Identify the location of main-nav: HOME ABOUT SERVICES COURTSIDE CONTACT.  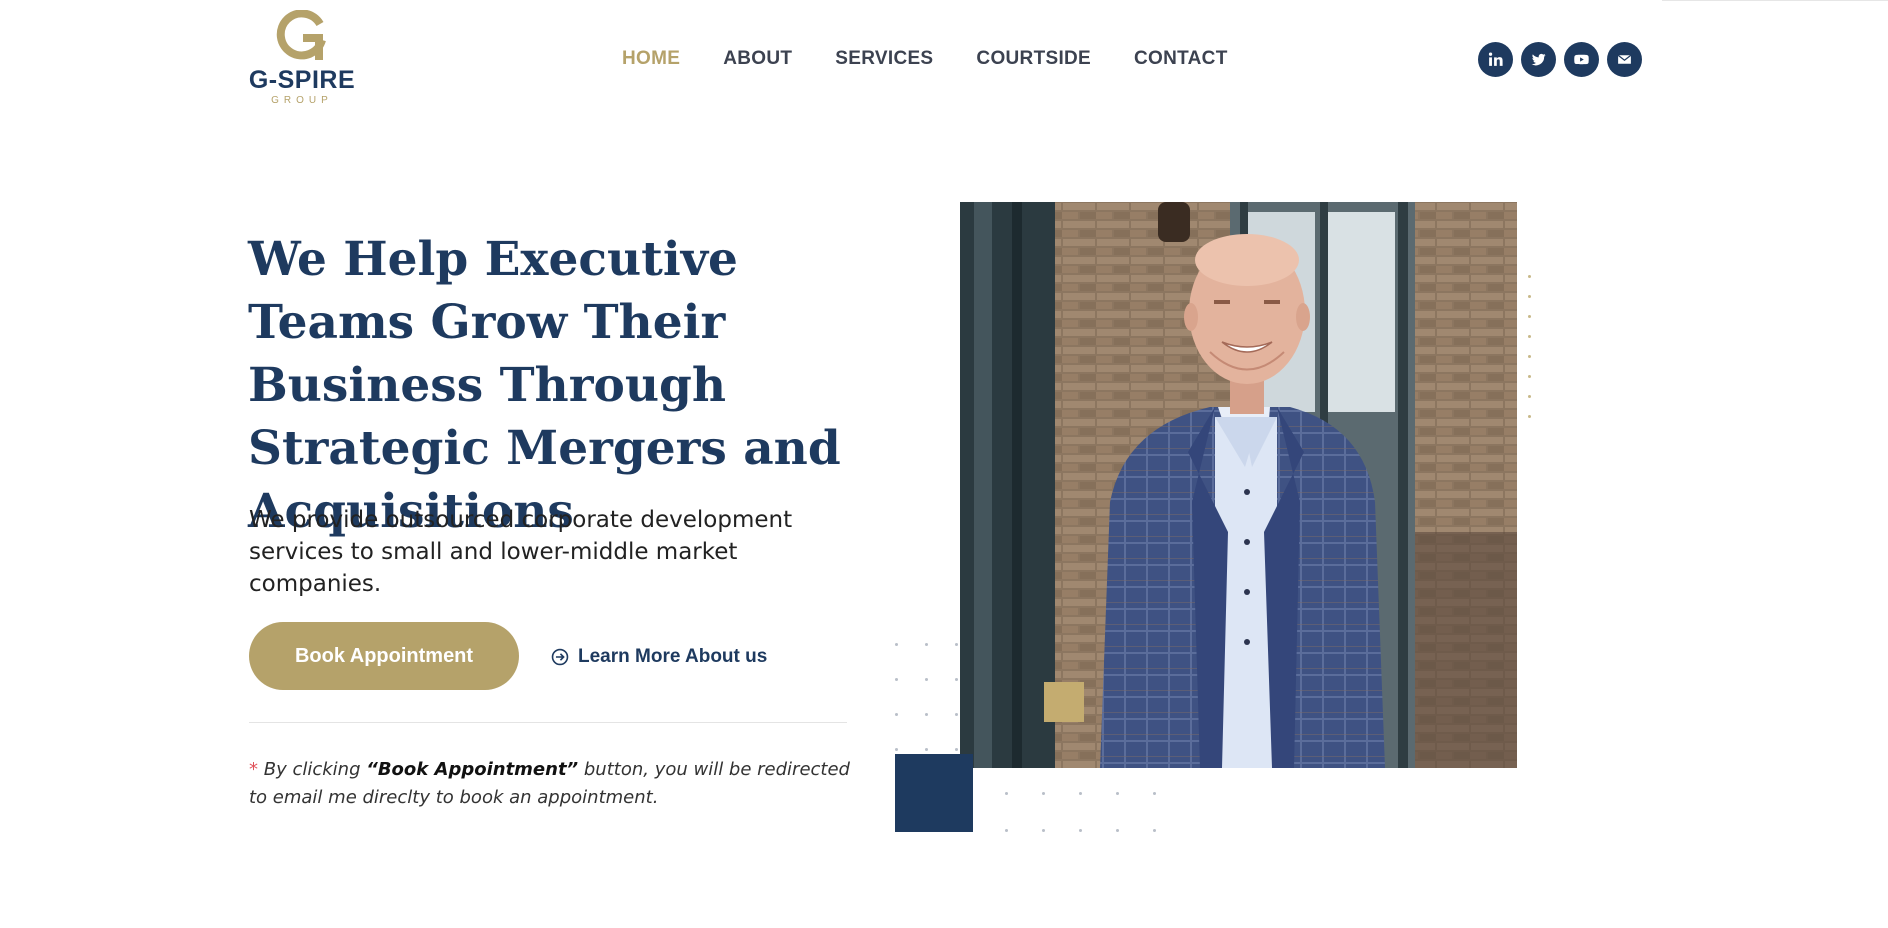
(946, 59).